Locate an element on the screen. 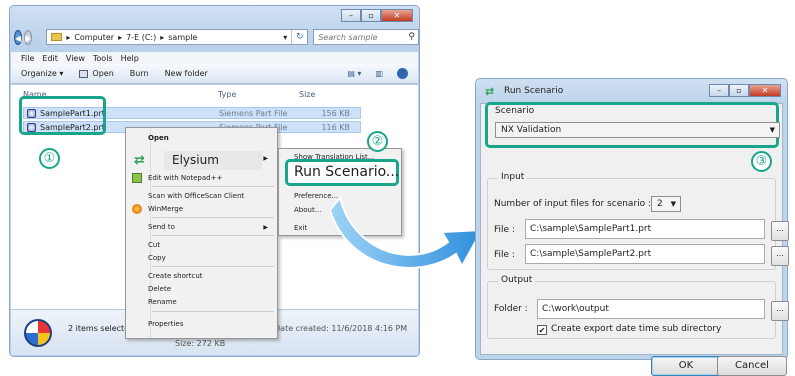  refresh-icon: ↻ is located at coordinates (299, 37).